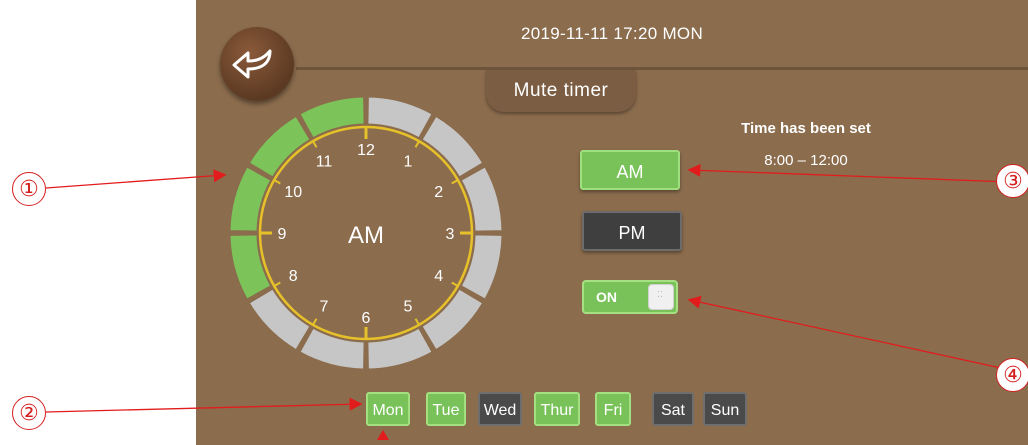 The height and width of the screenshot is (445, 1028). What do you see at coordinates (1012, 181) in the screenshot?
I see `callout-marker-3: ③` at bounding box center [1012, 181].